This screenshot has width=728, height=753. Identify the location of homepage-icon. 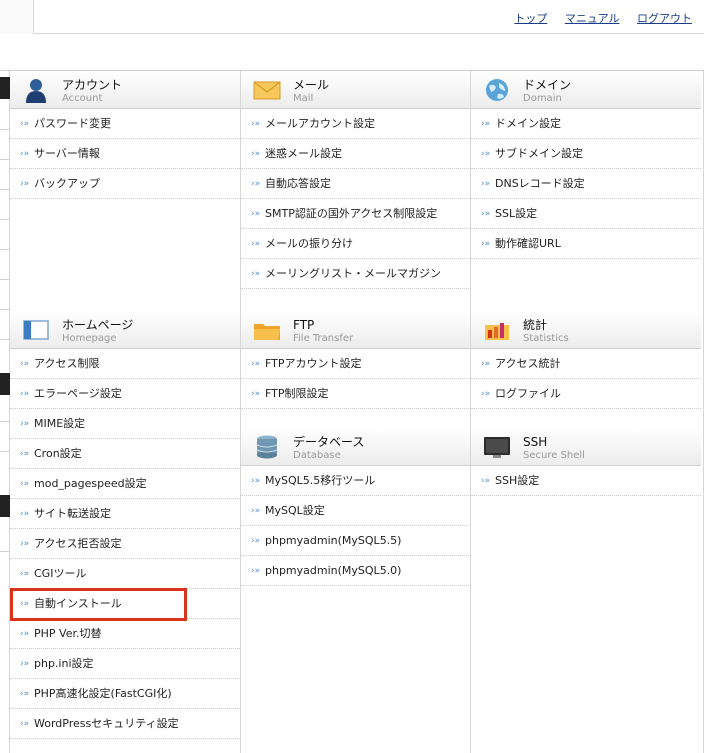
(36, 330).